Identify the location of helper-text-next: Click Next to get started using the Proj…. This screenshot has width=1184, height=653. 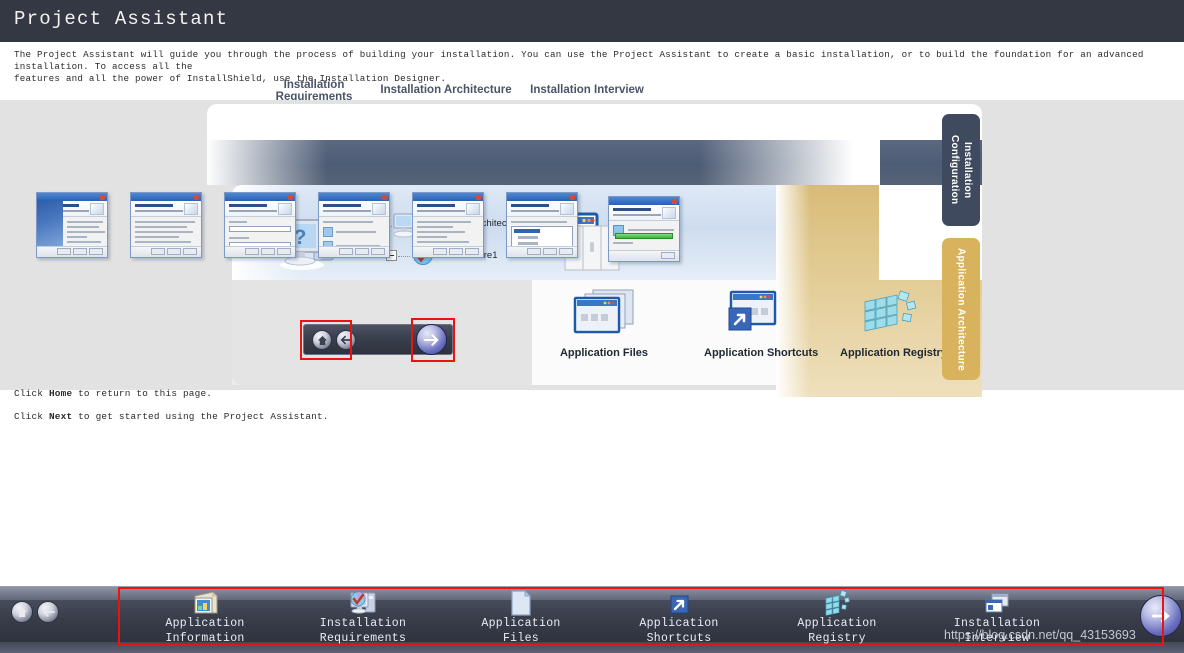
(171, 416).